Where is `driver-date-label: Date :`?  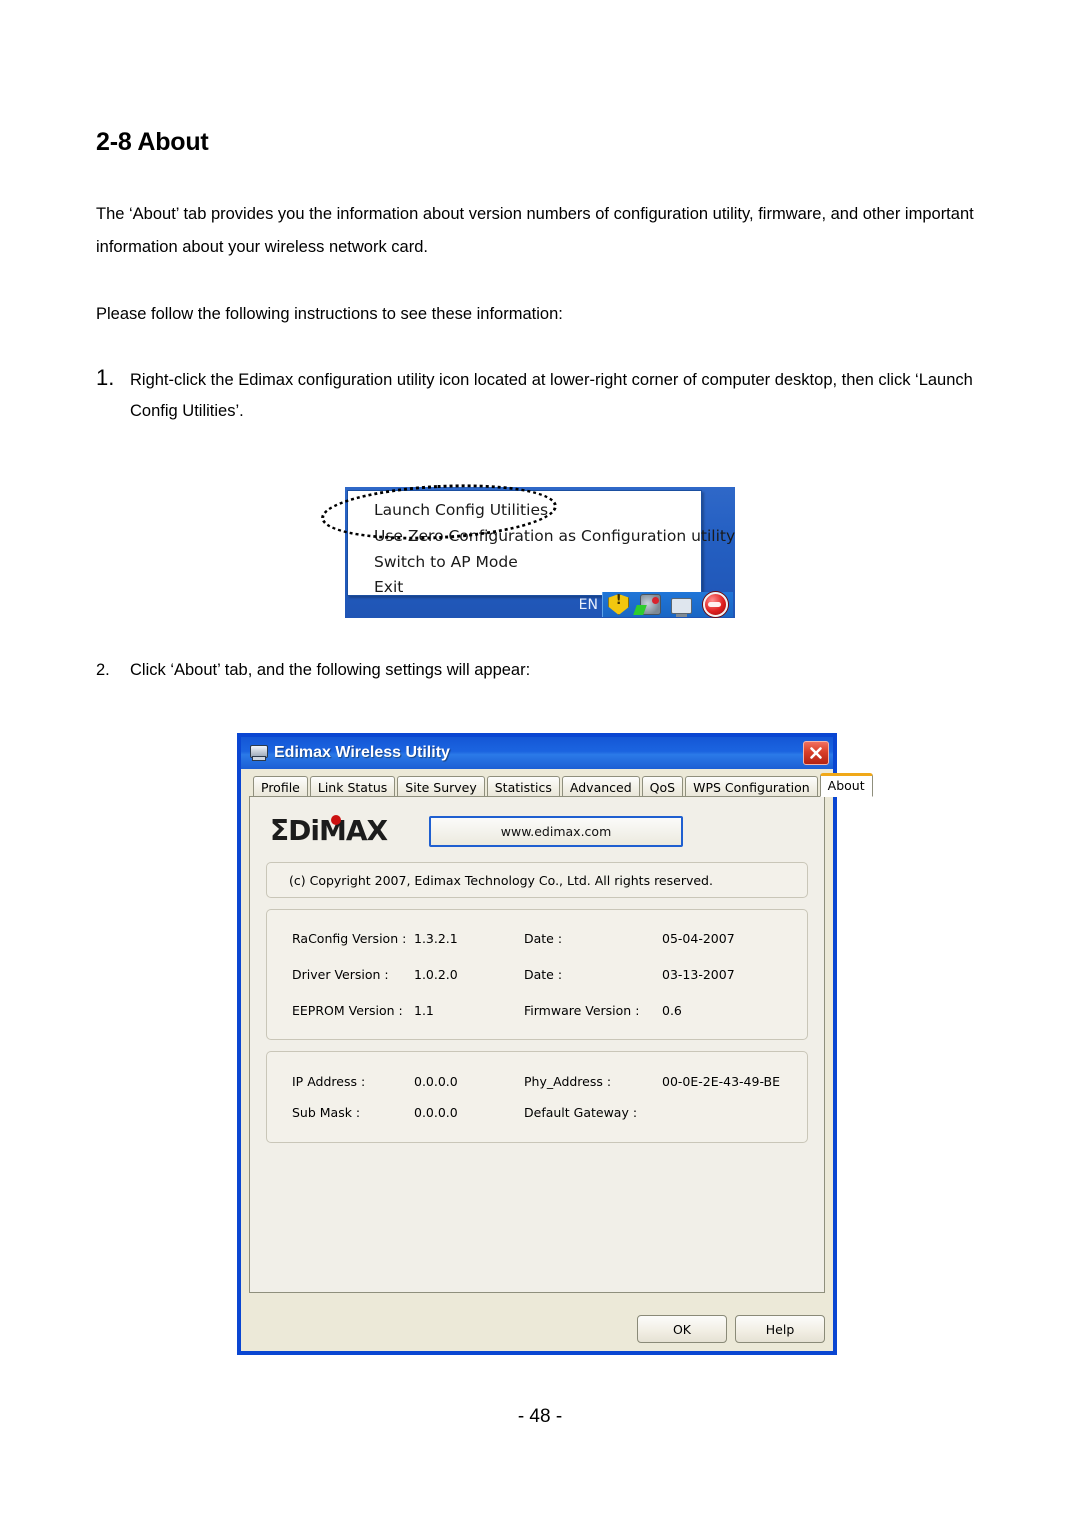
driver-date-label: Date : is located at coordinates (543, 974).